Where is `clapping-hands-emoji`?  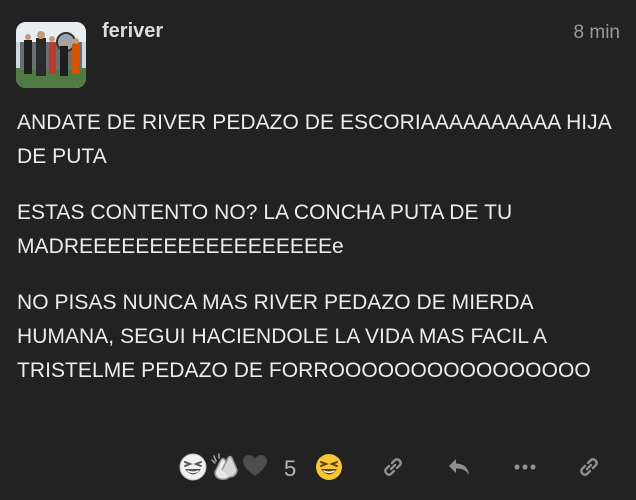
clapping-hands-emoji is located at coordinates (225, 467).